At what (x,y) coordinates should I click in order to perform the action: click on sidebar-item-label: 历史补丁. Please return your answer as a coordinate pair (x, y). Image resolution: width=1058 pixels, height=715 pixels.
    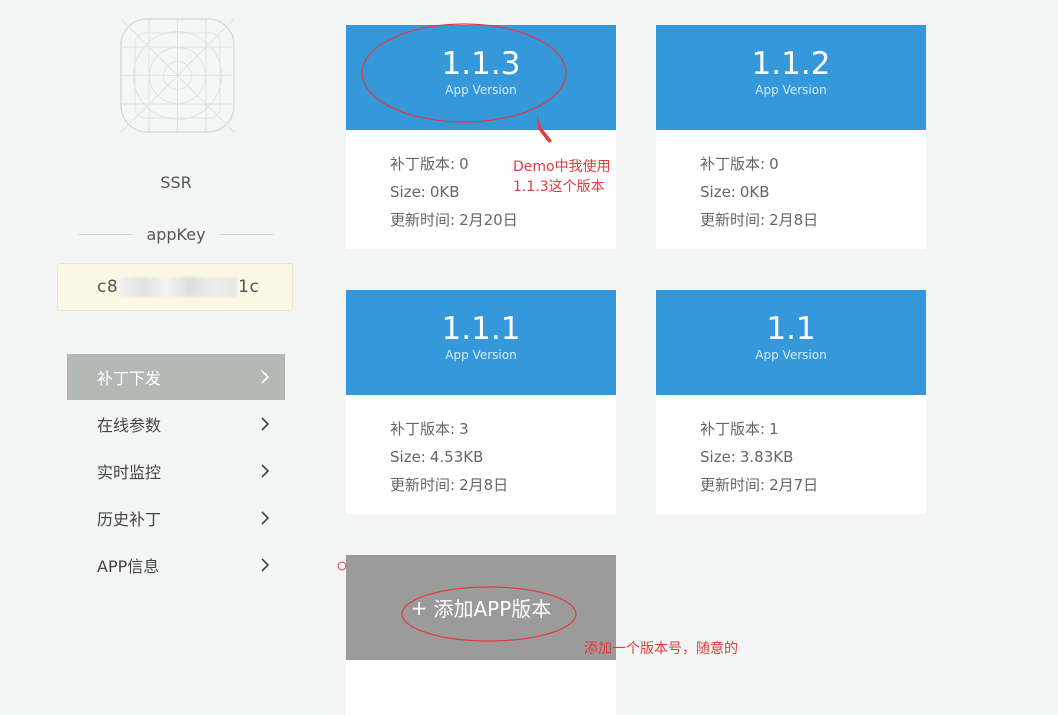
    Looking at the image, I should click on (129, 519).